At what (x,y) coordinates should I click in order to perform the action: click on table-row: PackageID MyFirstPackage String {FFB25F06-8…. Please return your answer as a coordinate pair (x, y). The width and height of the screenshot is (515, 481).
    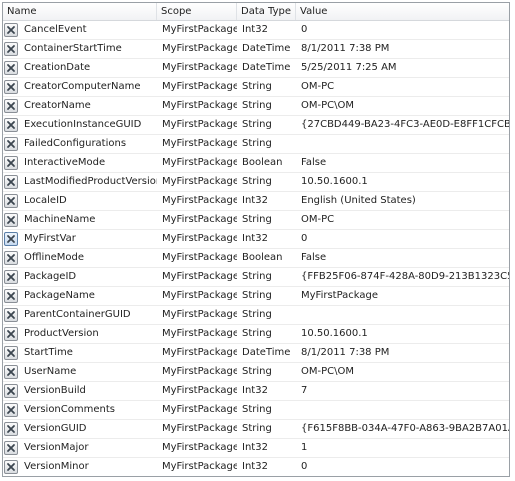
    Looking at the image, I should click on (256, 277).